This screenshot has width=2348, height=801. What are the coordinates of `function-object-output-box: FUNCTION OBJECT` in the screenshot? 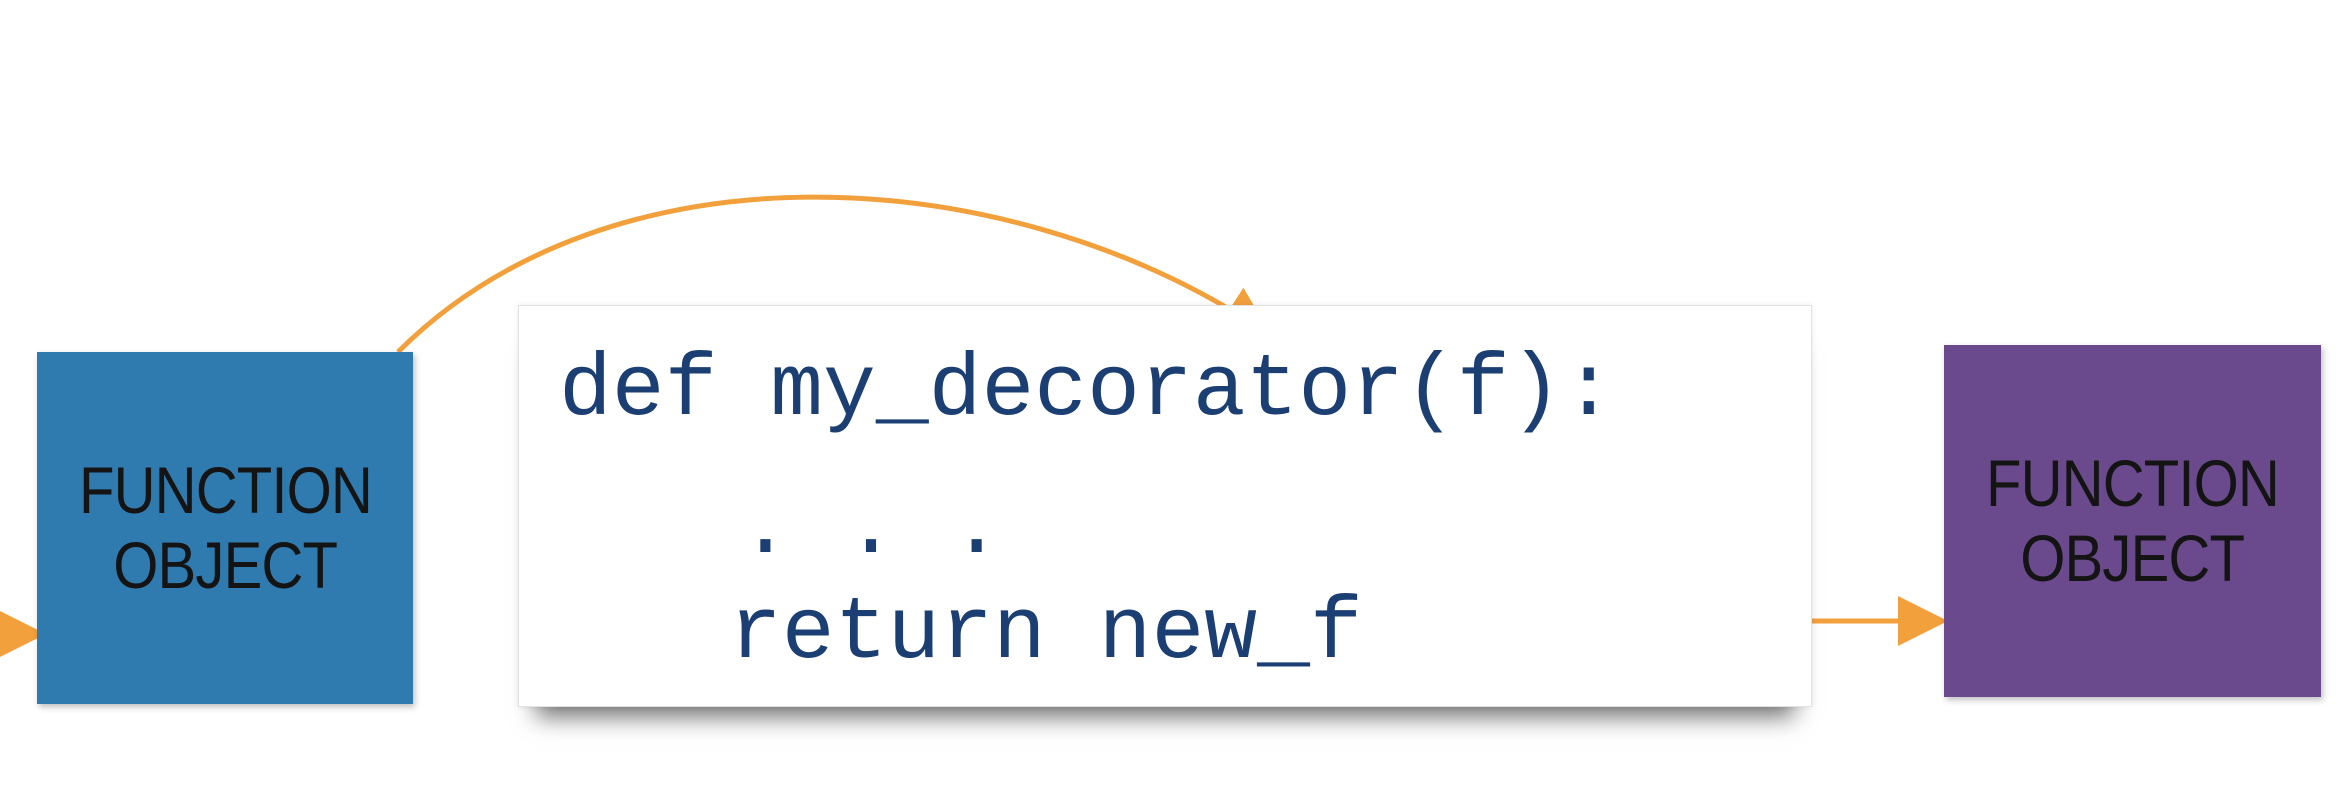 It's located at (2132, 521).